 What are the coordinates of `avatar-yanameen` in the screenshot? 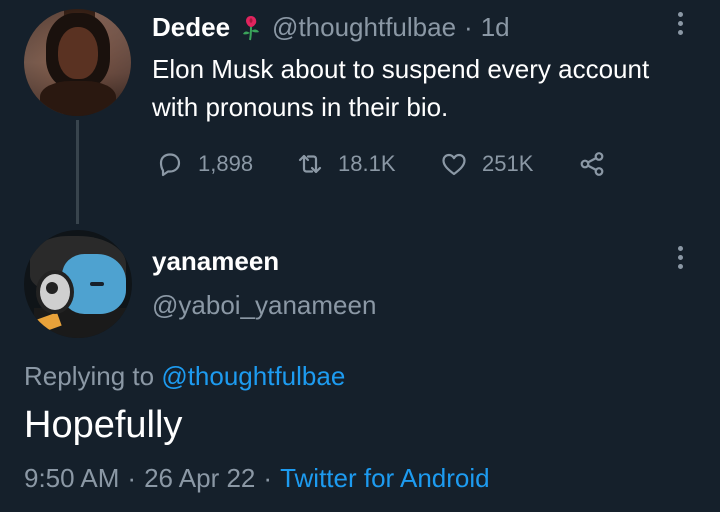 It's located at (78, 284).